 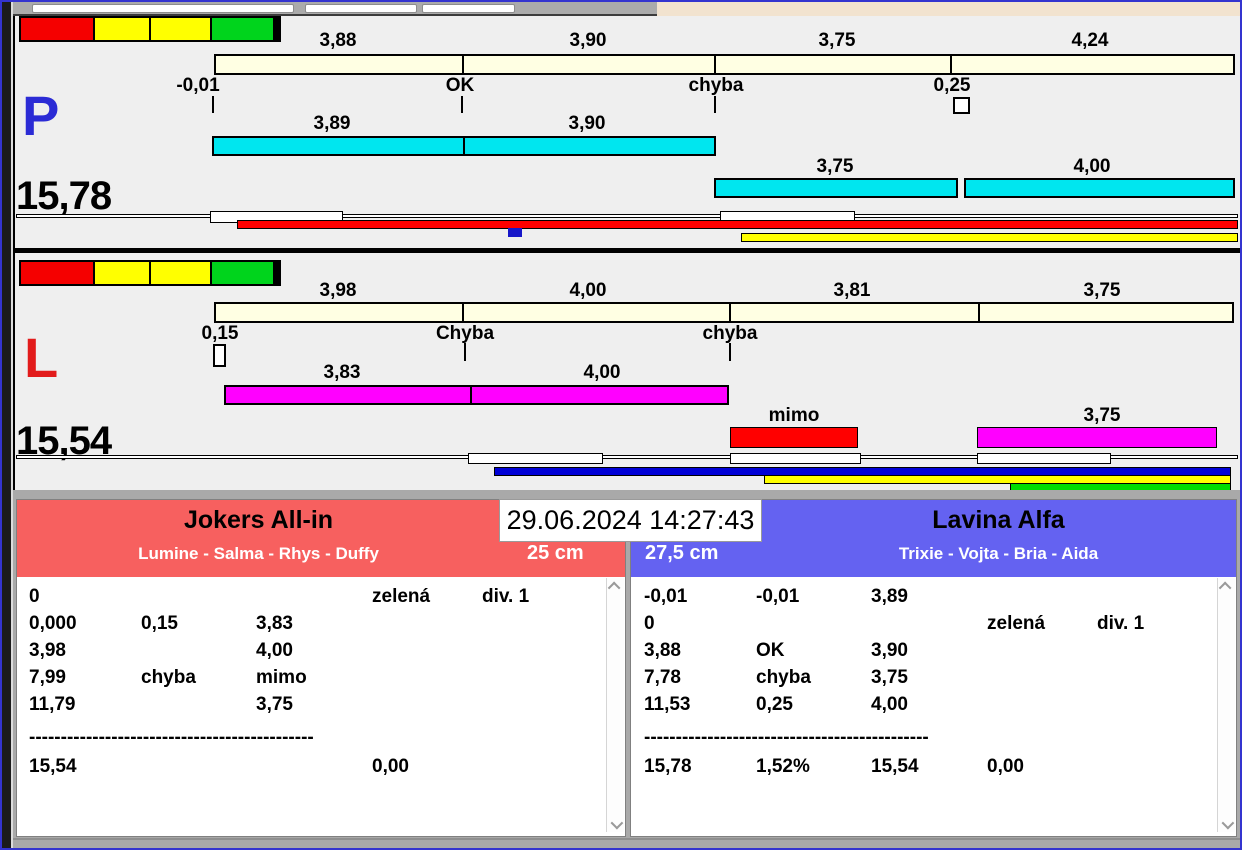 What do you see at coordinates (281, 677) in the screenshot?
I see `result-cell: mimo` at bounding box center [281, 677].